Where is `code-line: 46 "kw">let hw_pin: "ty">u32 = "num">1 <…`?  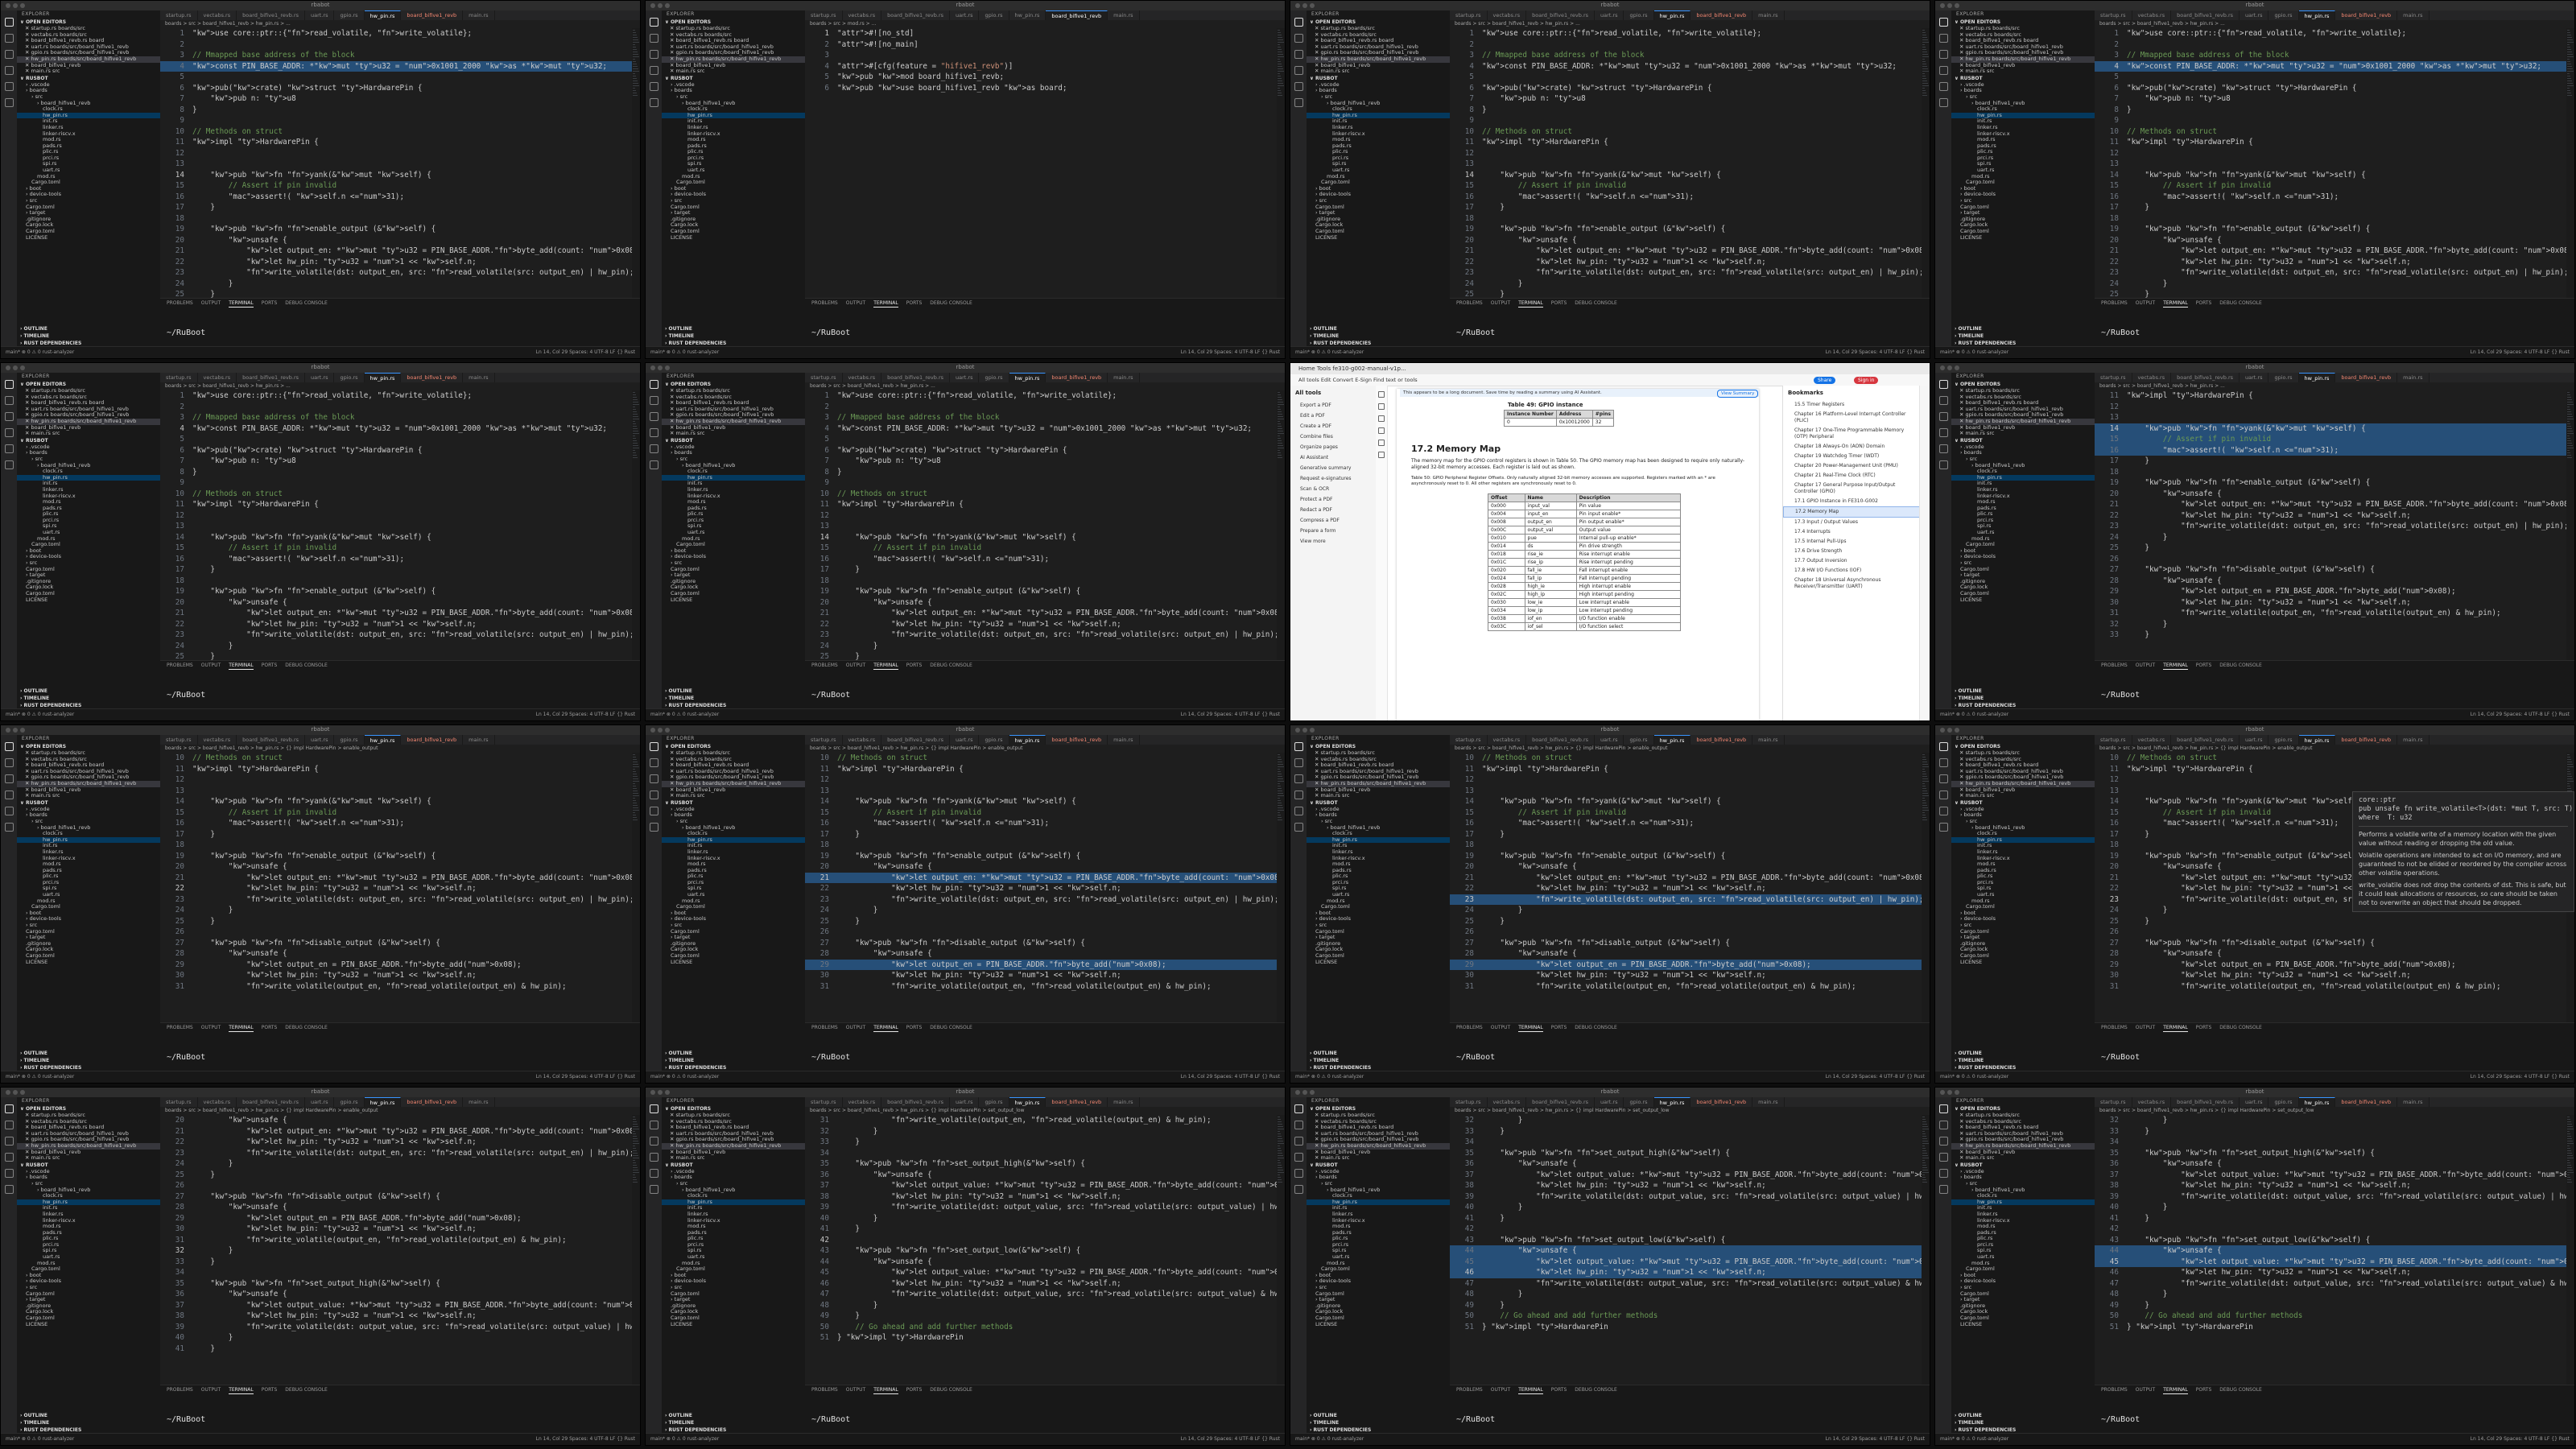 code-line: 46 "kw">let hw_pin: "ty">u32 = "num">1 <… is located at coordinates (2330, 1272).